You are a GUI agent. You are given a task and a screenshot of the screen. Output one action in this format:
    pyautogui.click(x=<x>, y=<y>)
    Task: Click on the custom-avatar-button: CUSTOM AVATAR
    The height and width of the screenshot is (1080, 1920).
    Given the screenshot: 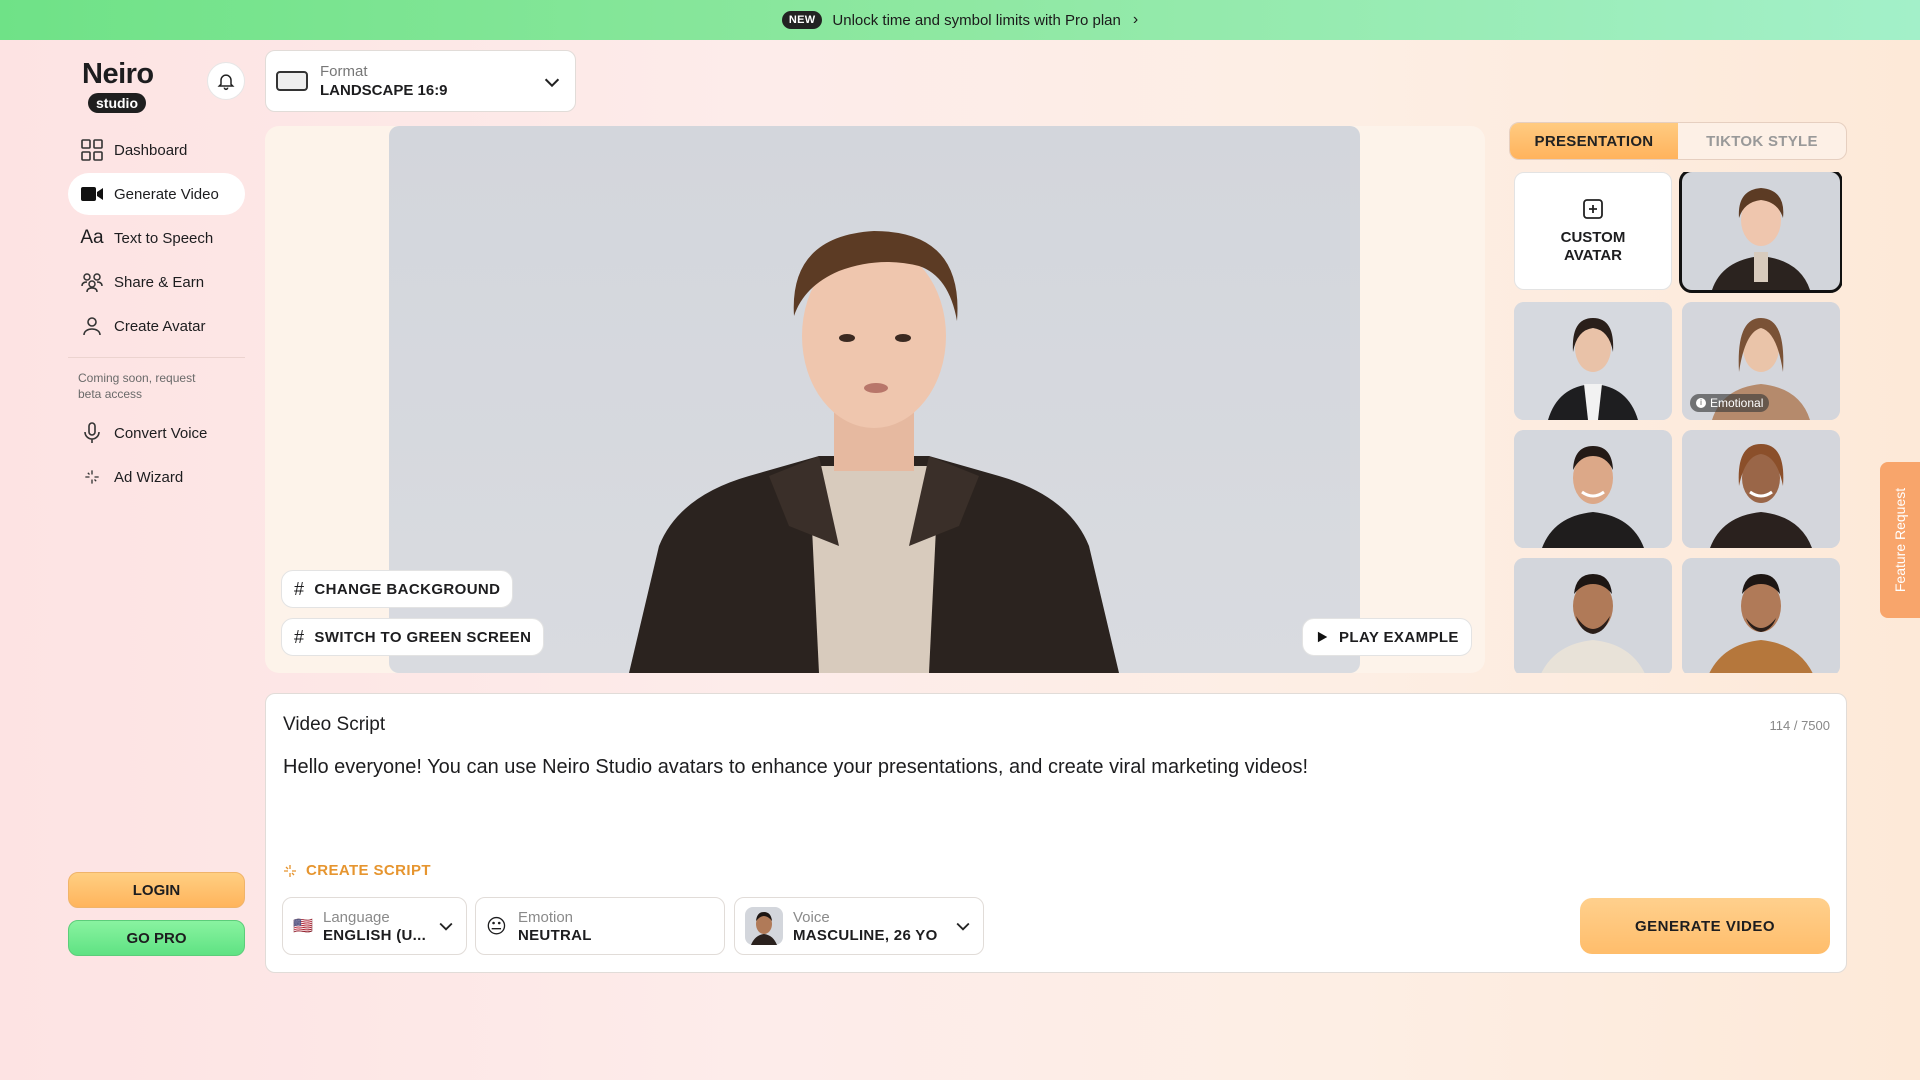 What is the action you would take?
    pyautogui.click(x=1593, y=231)
    